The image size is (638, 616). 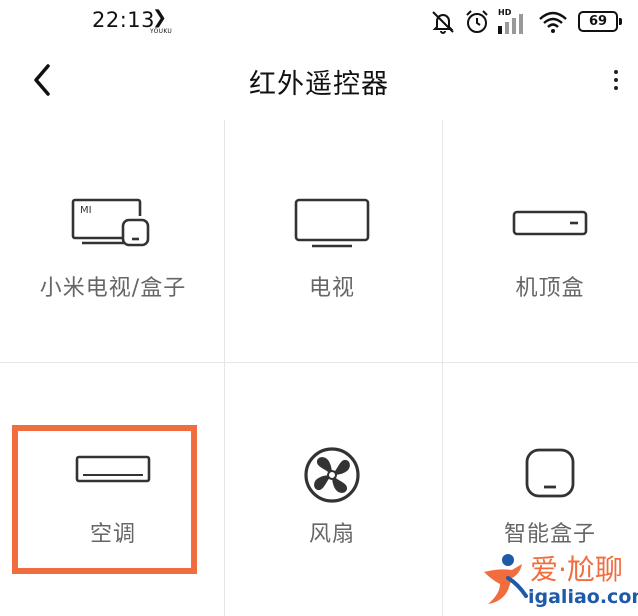 I want to click on status-time: 22:13, so click(x=124, y=20).